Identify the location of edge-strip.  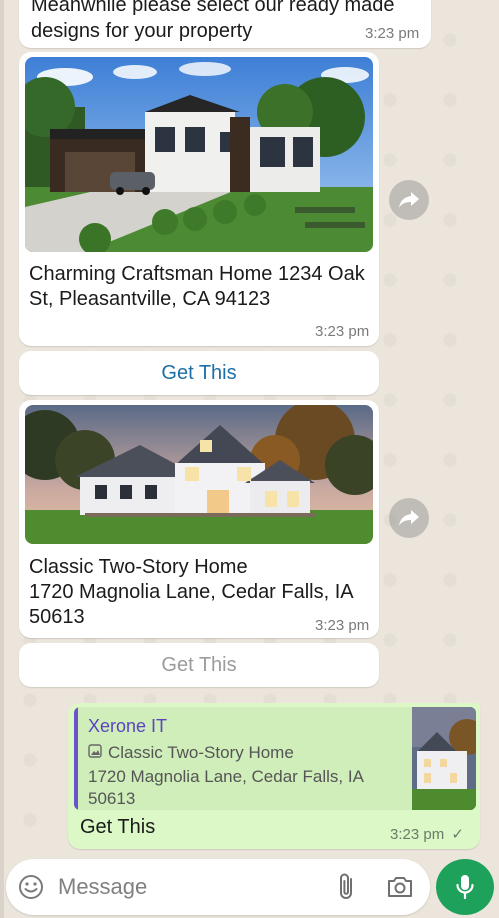
(2, 459).